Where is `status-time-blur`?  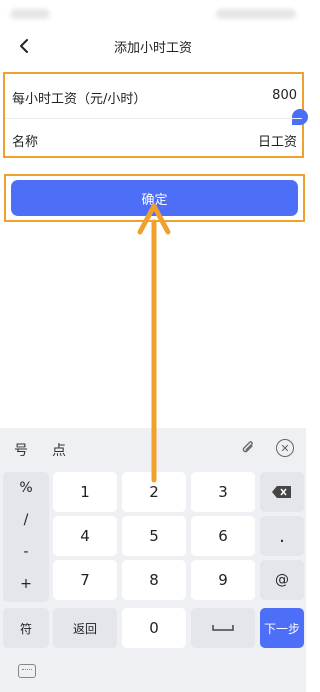 status-time-blur is located at coordinates (30, 14).